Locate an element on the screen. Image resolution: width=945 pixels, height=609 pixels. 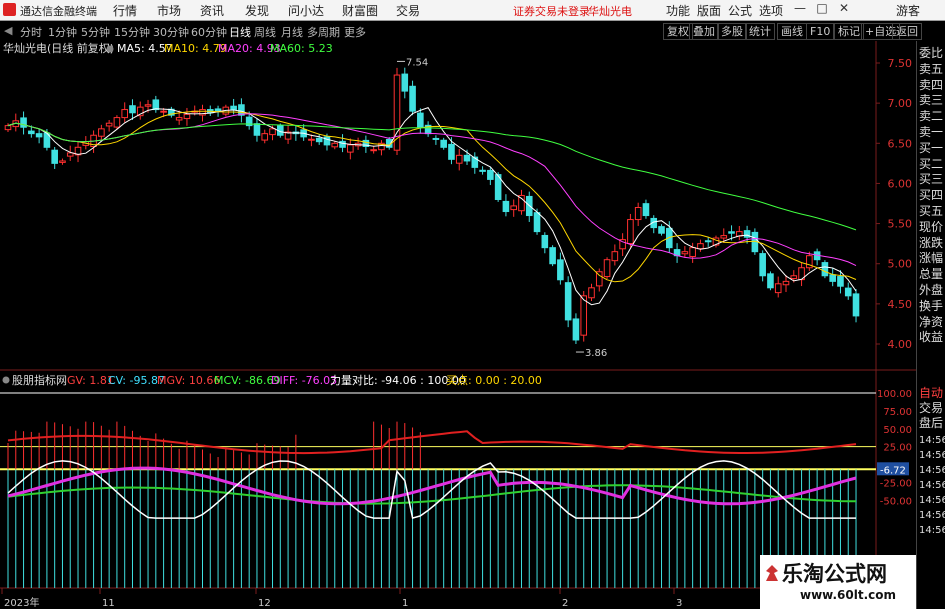
tab-more: 更多 is located at coordinates (355, 32).